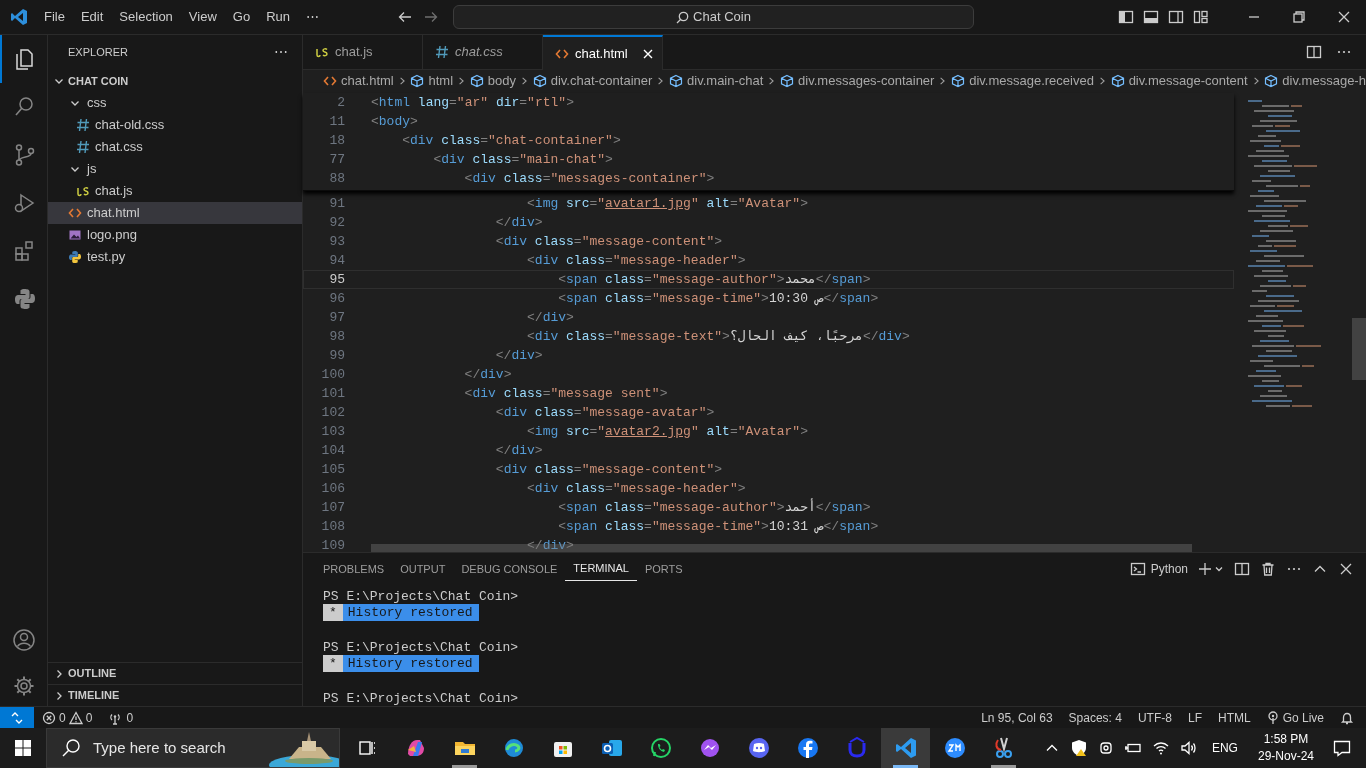  What do you see at coordinates (202, 17) in the screenshot?
I see `menu-item: View` at bounding box center [202, 17].